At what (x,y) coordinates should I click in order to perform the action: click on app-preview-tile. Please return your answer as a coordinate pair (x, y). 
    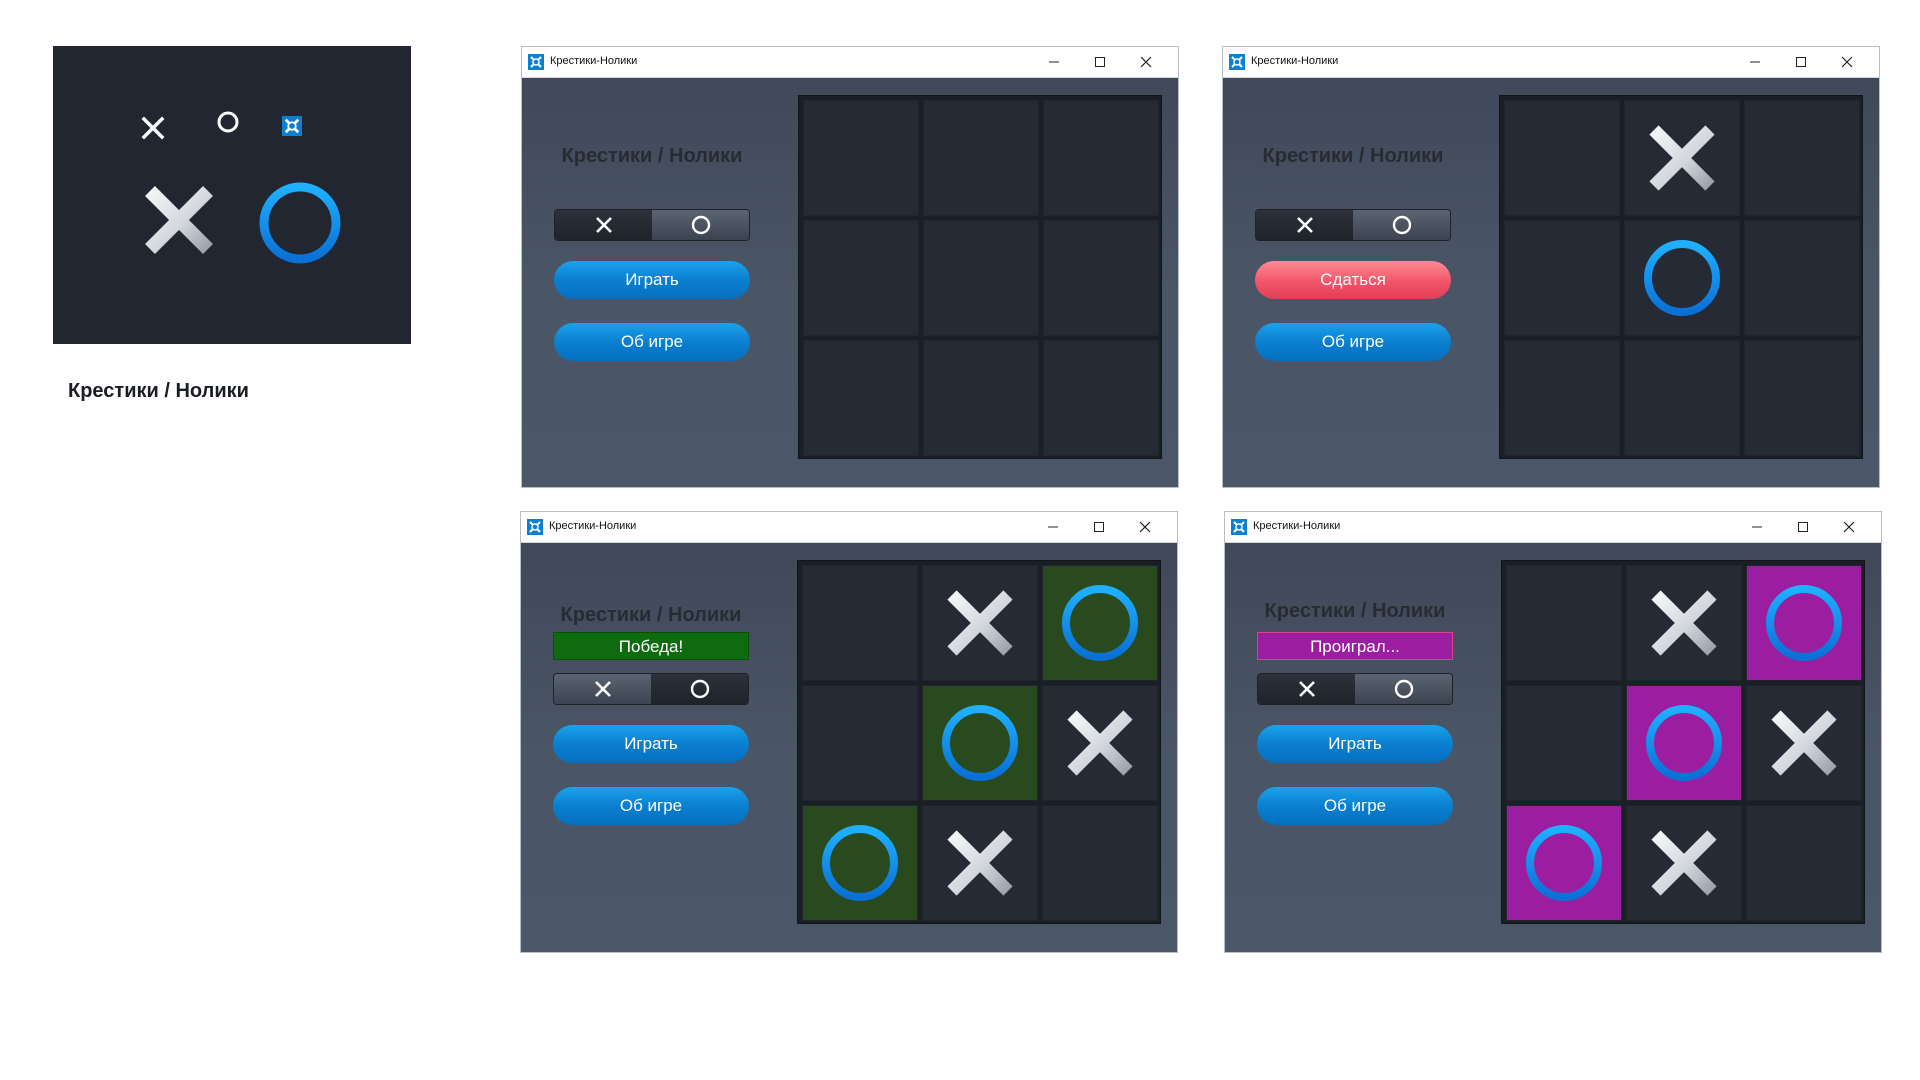
    Looking at the image, I should click on (232, 195).